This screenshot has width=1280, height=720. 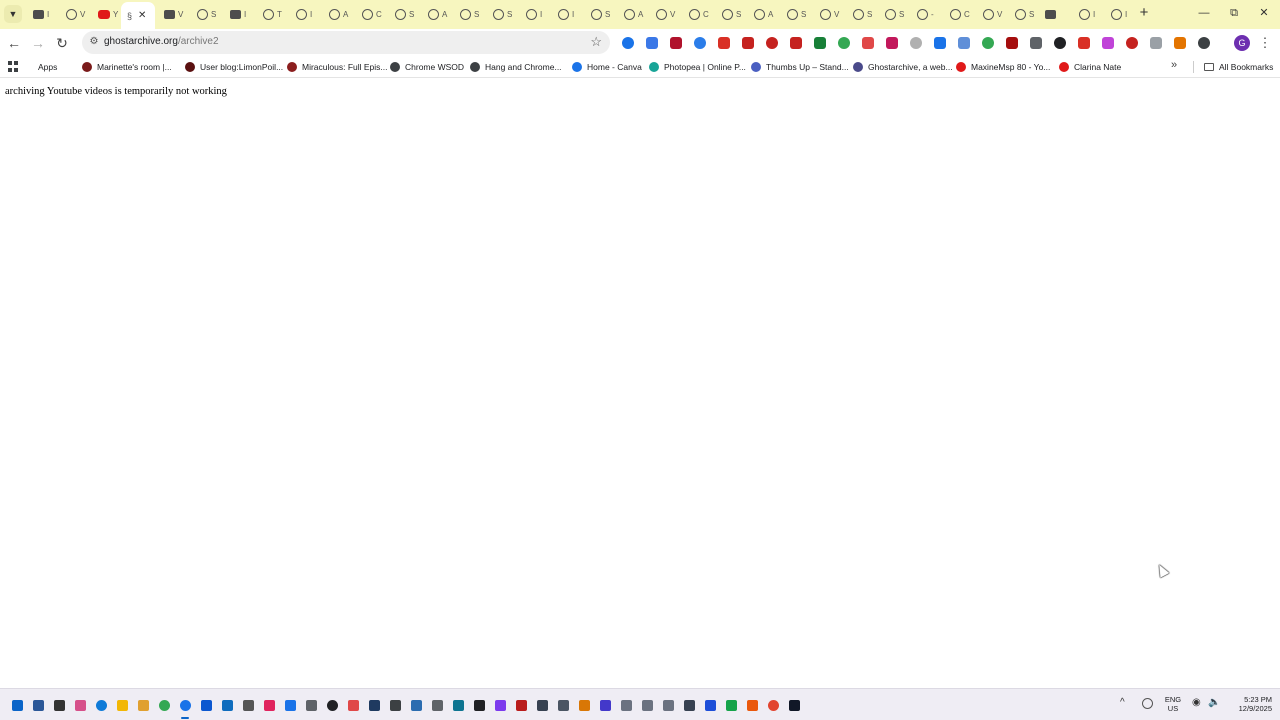 I want to click on close-tab-icon: ✕, so click(x=142, y=15).